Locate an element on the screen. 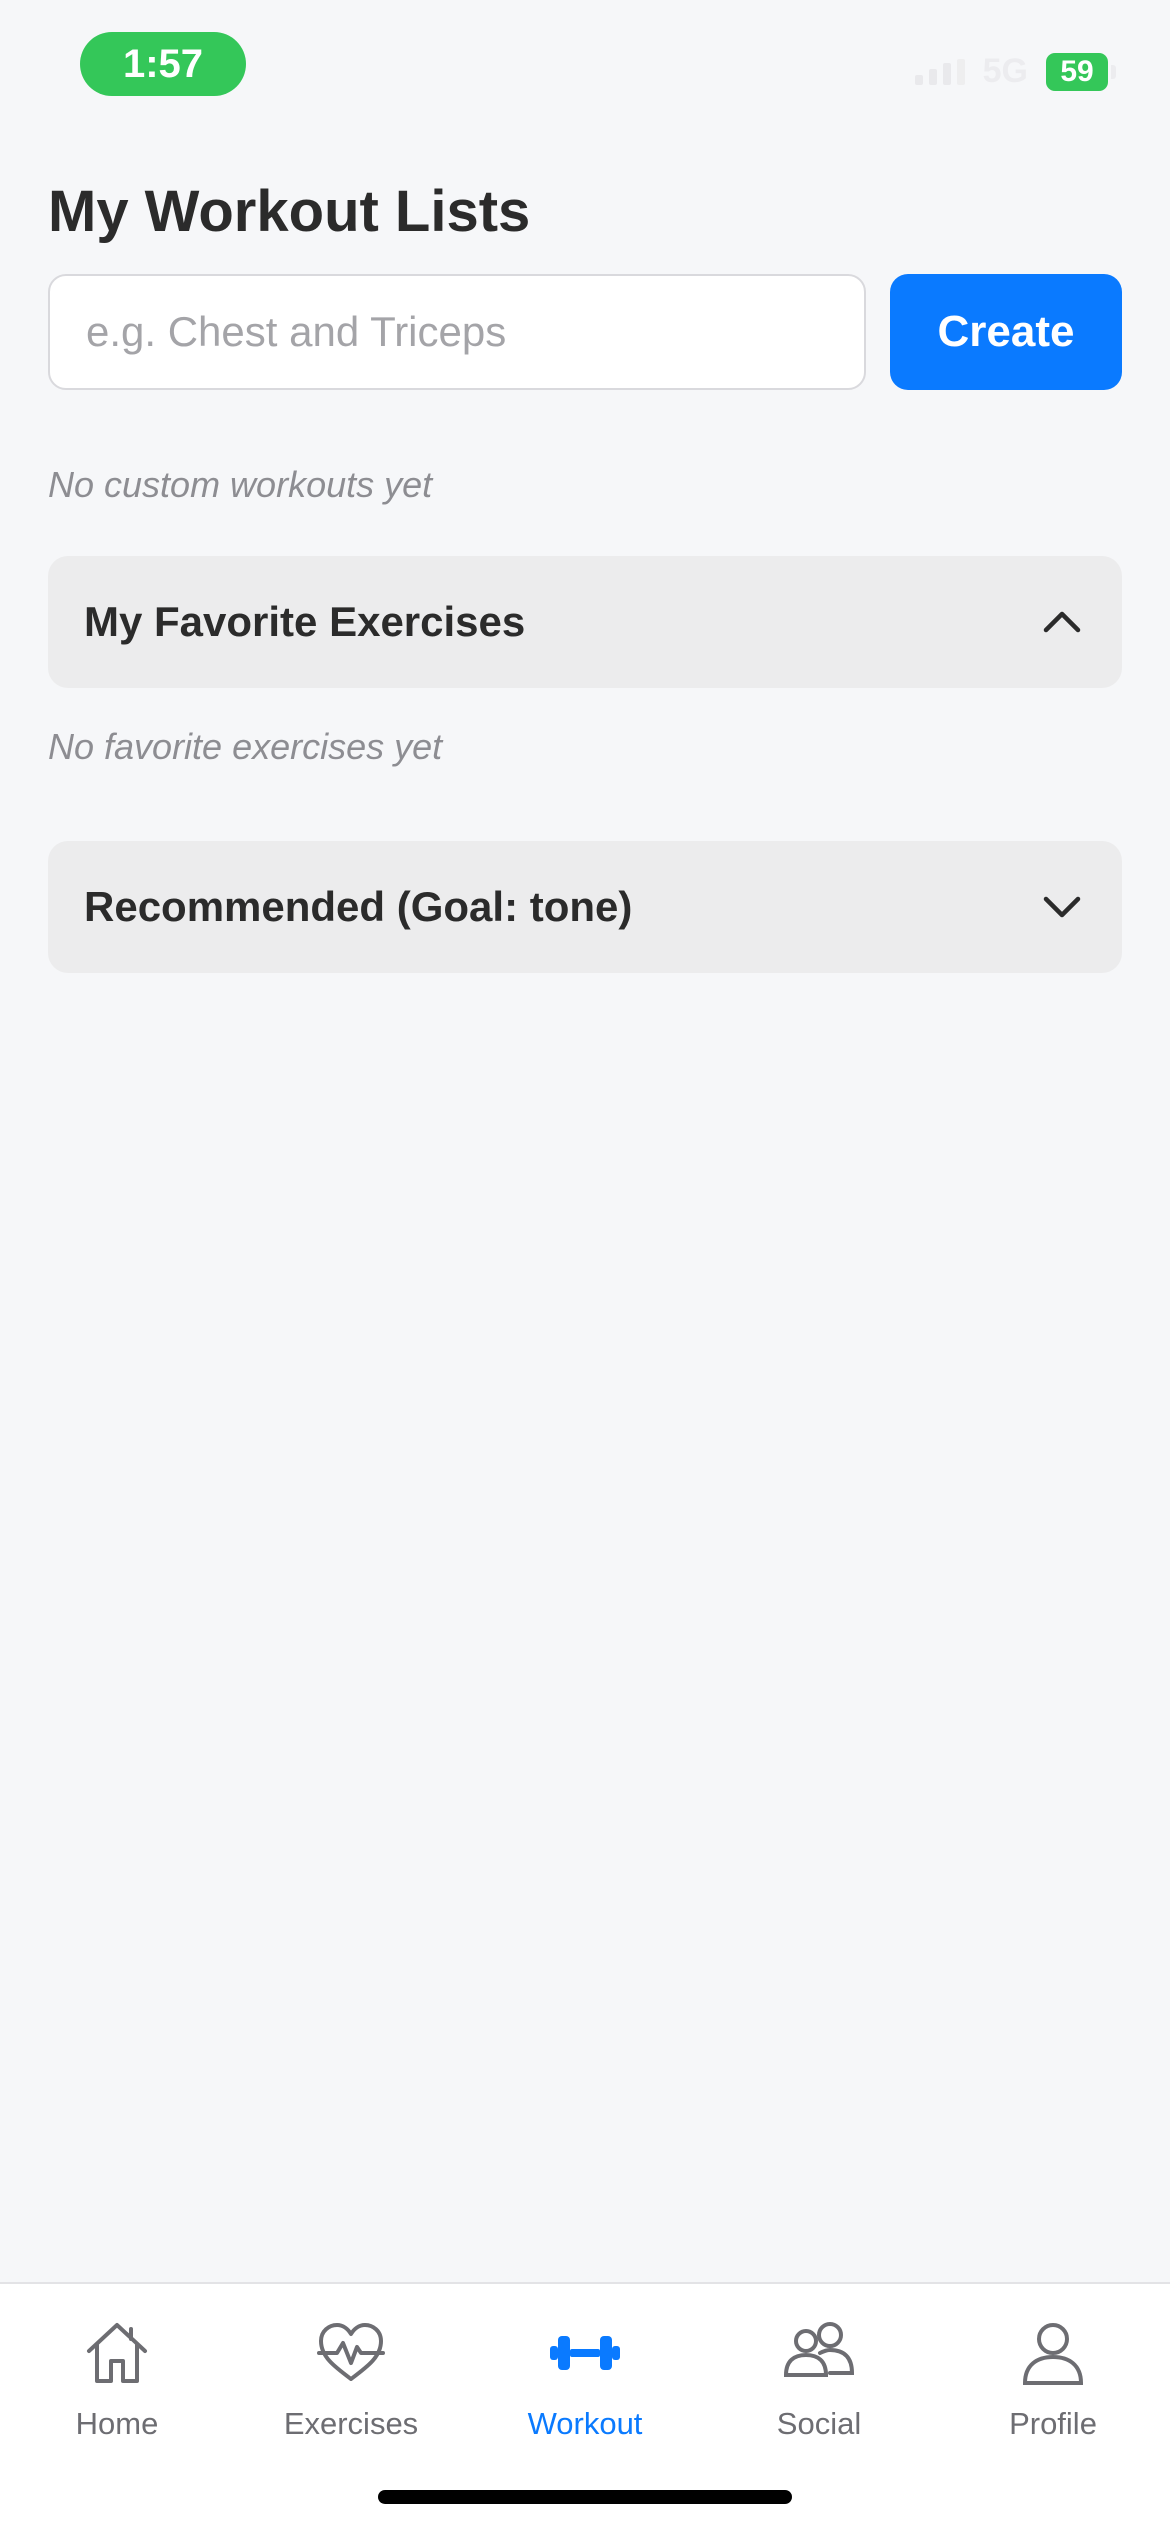 Image resolution: width=1170 pixels, height=2532 pixels. recommended-header: Recommended (Goal: tone) is located at coordinates (585, 907).